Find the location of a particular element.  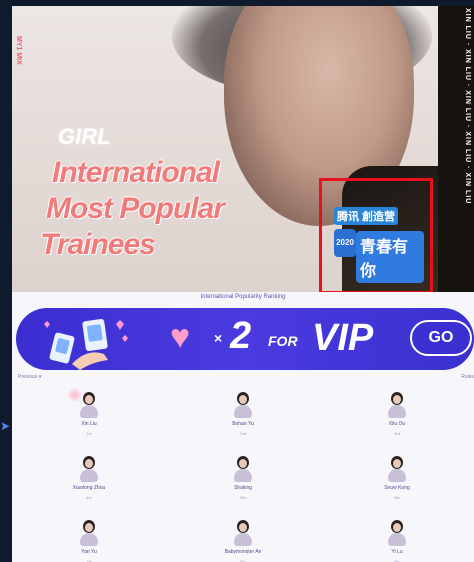

previous-dropdown: Previous ▾ is located at coordinates (29, 377).